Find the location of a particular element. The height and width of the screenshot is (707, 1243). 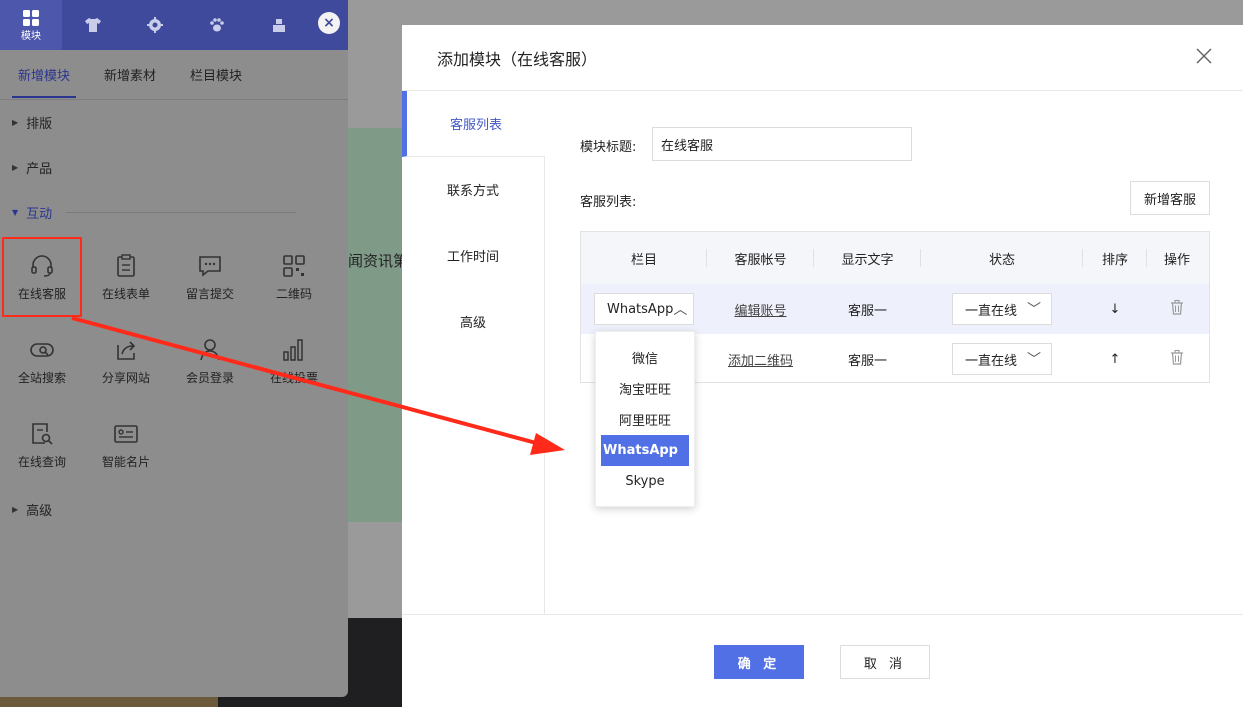

dropdown-option-taobao-wangwang: 淘宝旺旺 is located at coordinates (645, 388).